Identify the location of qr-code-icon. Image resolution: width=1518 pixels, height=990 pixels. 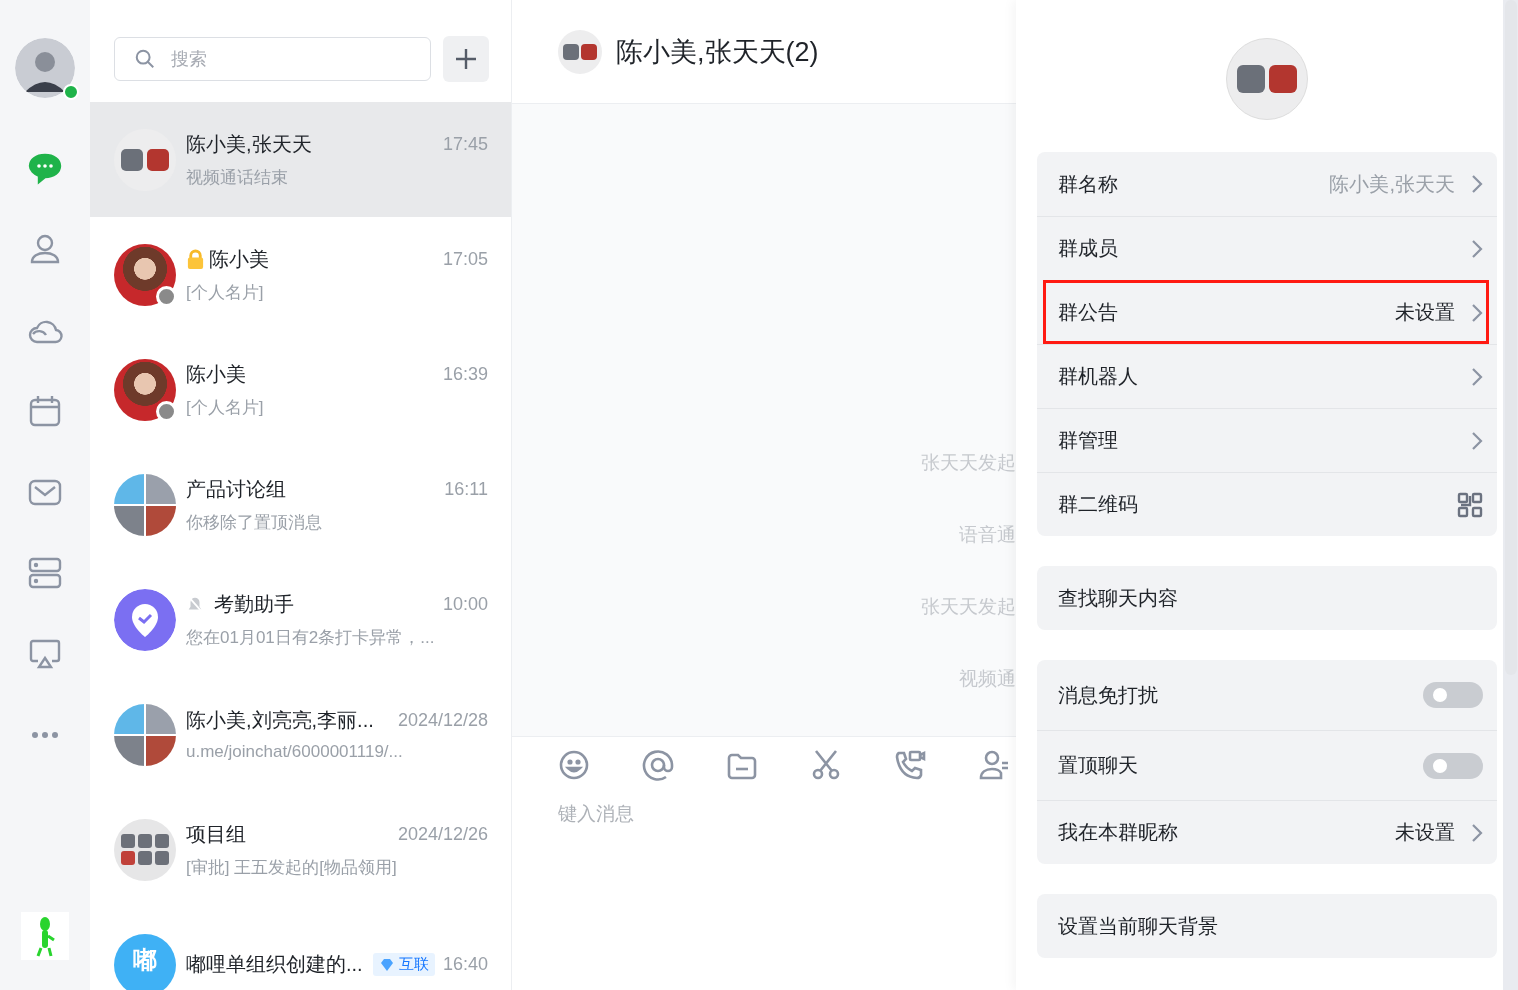
(1470, 504).